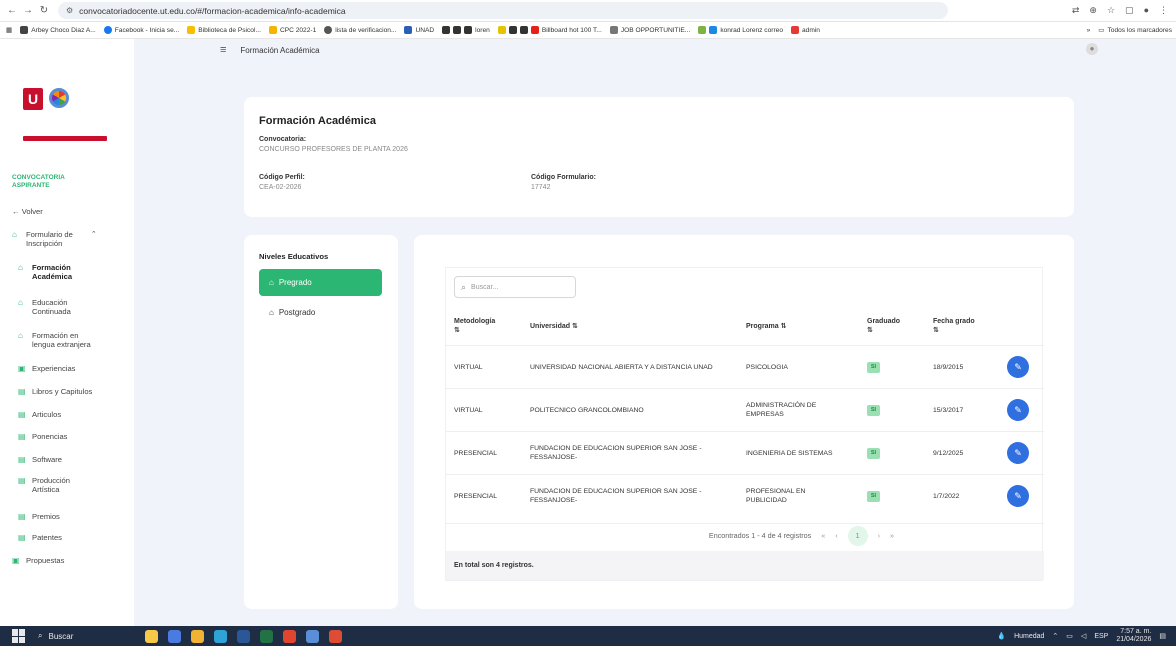  Describe the element at coordinates (267, 636) in the screenshot. I see `excel-icon` at that location.